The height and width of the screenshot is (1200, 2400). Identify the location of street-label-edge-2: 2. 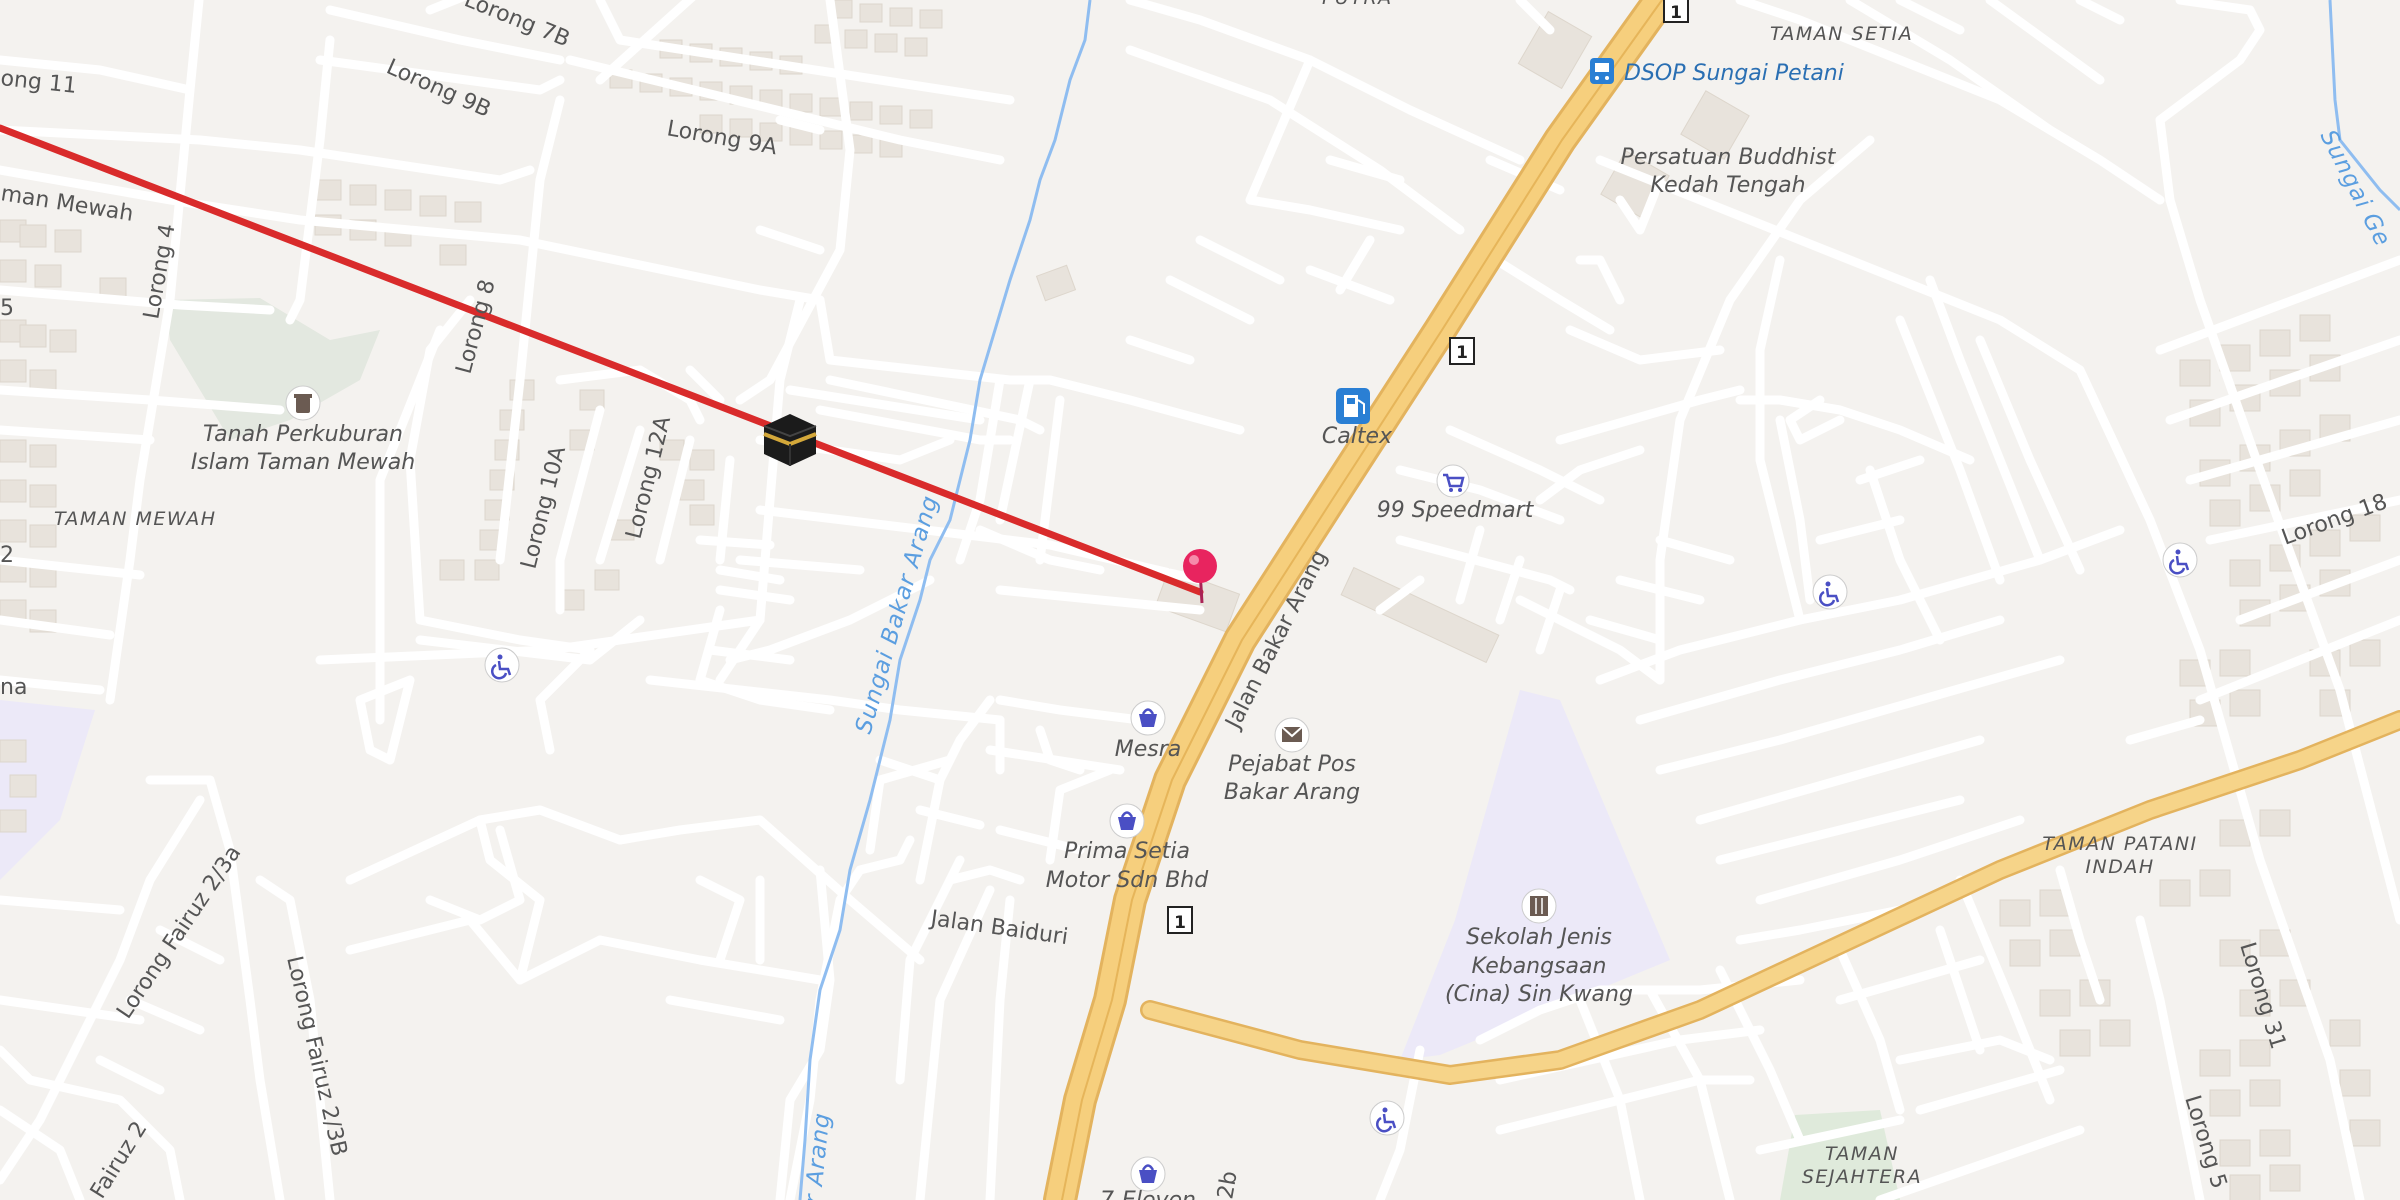
(7, 555).